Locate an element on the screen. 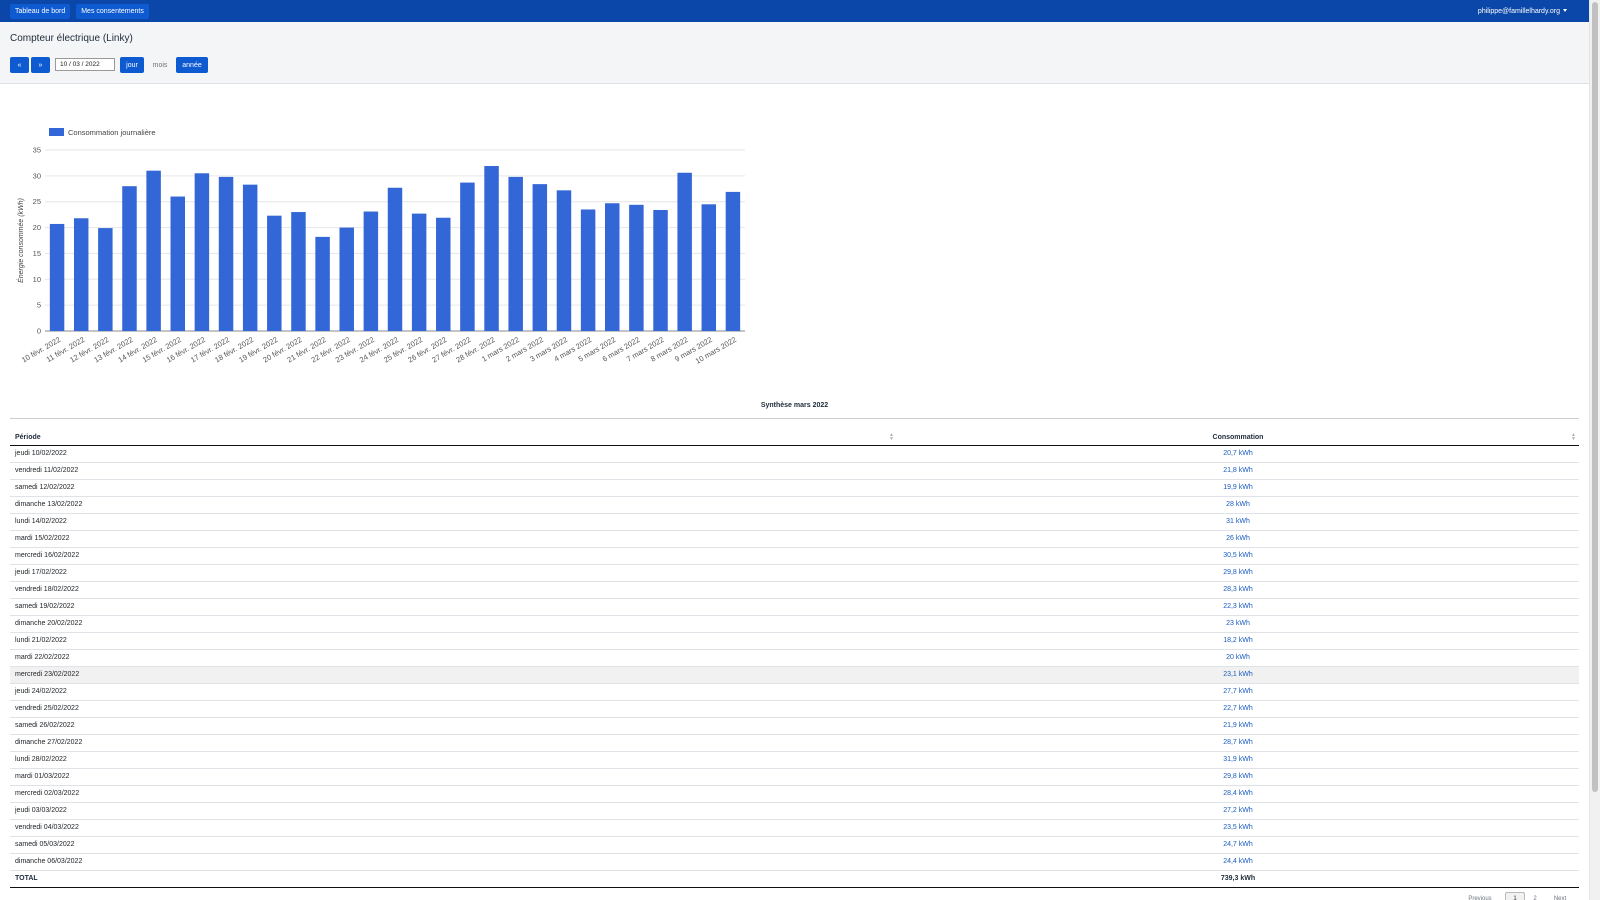  consumption-cell: 23,5 kWh is located at coordinates (1238, 828).